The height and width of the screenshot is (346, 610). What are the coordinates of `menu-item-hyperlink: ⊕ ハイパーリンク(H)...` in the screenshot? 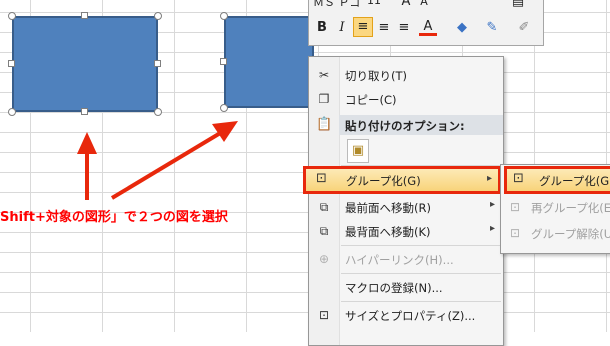 It's located at (406, 259).